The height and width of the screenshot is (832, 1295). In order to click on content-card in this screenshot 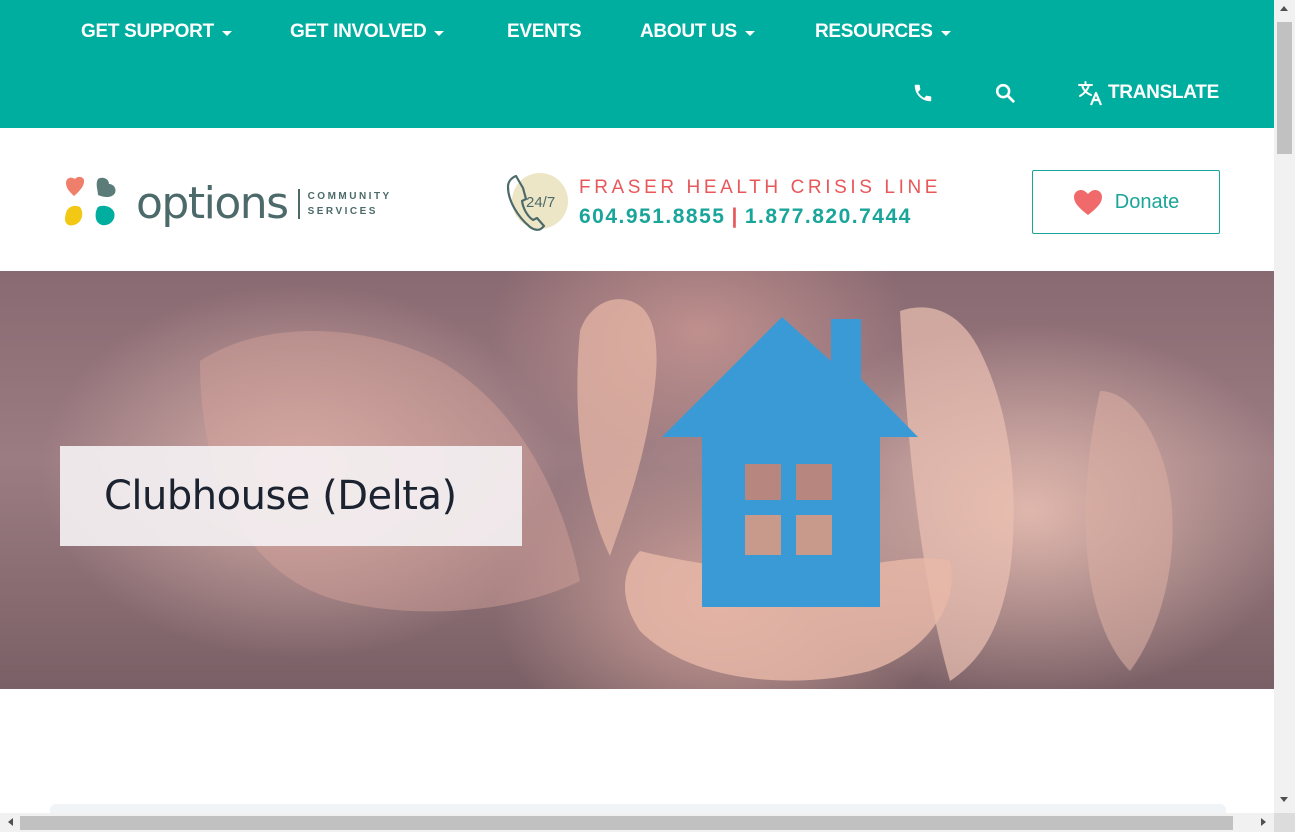, I will do `click(638, 808)`.